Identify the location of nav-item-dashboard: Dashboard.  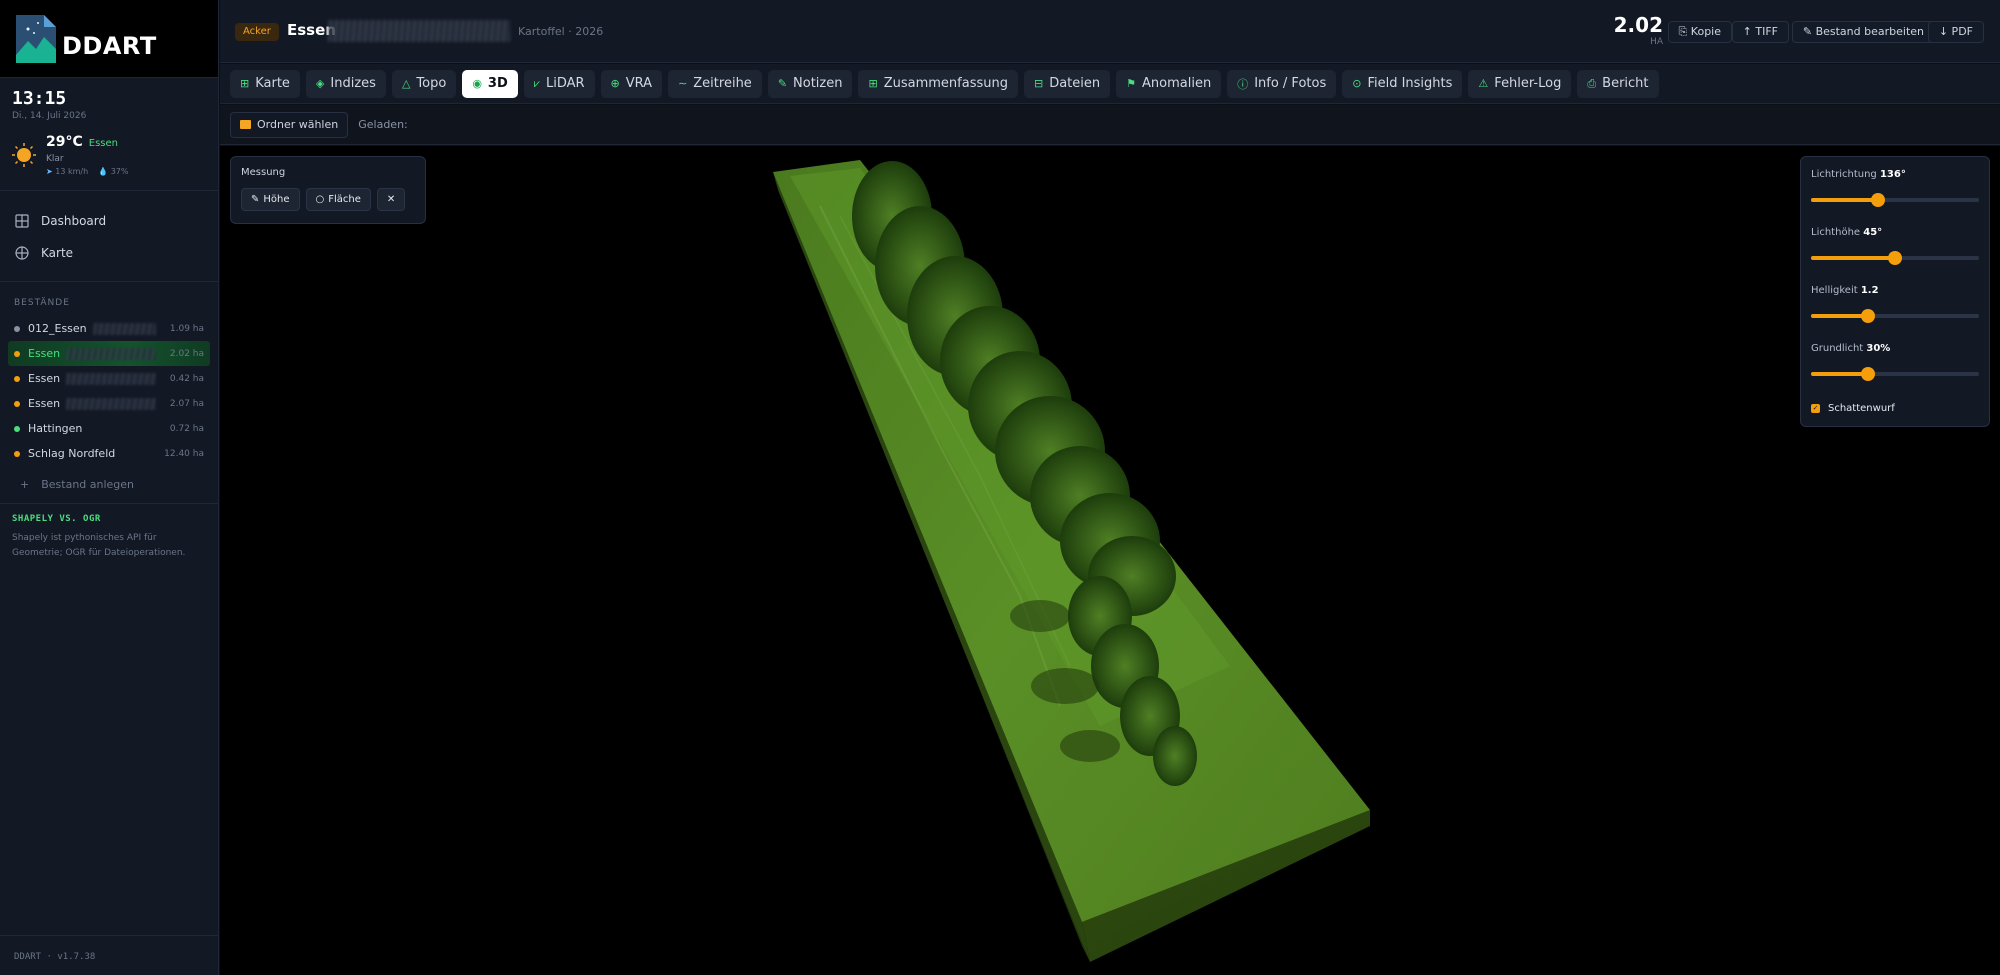
(109, 221).